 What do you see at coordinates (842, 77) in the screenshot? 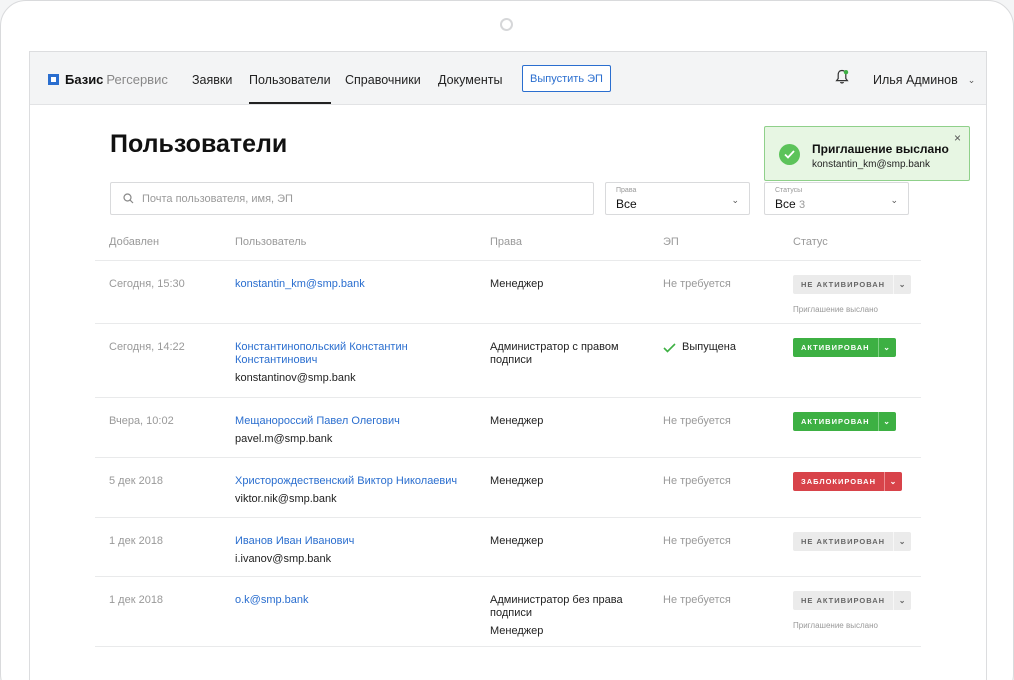
I see `bell-icon` at bounding box center [842, 77].